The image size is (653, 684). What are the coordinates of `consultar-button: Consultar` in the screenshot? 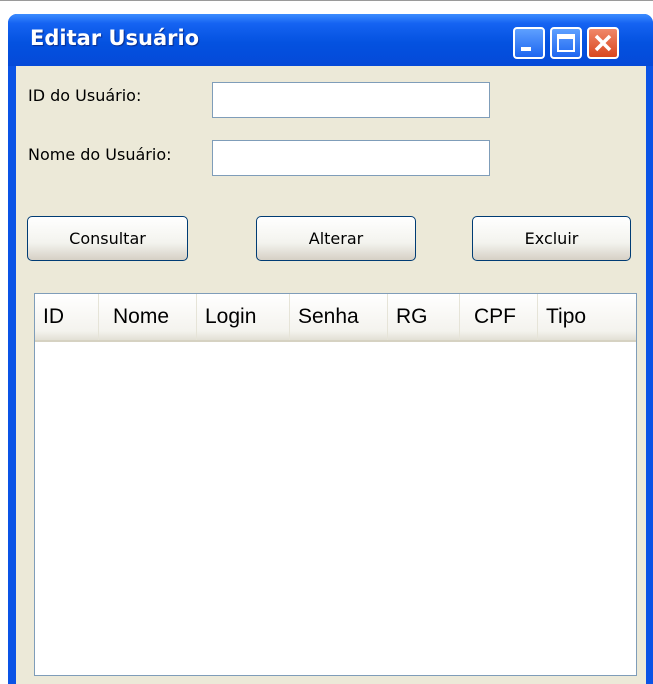 It's located at (107, 238).